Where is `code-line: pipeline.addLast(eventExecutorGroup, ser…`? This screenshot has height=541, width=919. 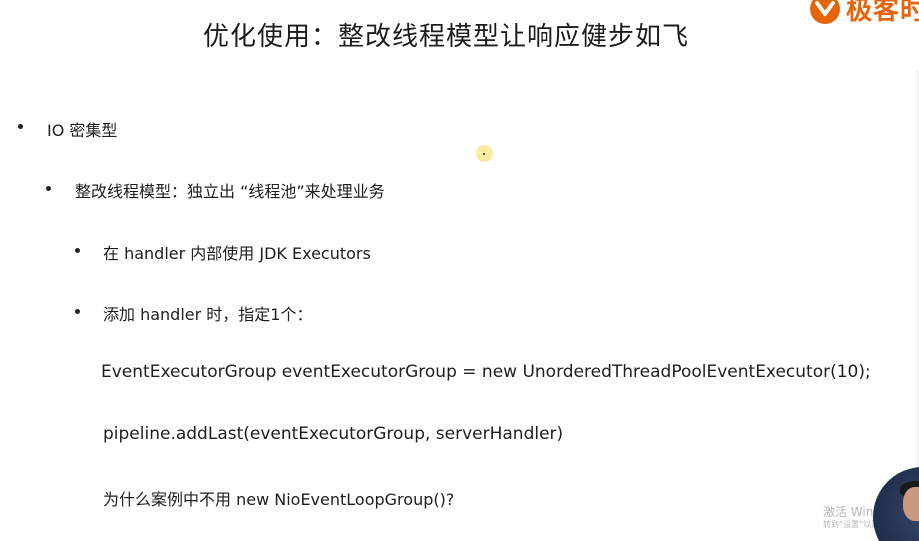
code-line: pipeline.addLast(eventExecutorGroup, ser… is located at coordinates (333, 434).